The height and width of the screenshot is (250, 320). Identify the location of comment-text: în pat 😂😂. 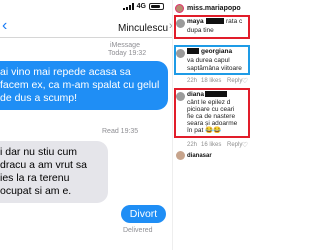
(204, 130).